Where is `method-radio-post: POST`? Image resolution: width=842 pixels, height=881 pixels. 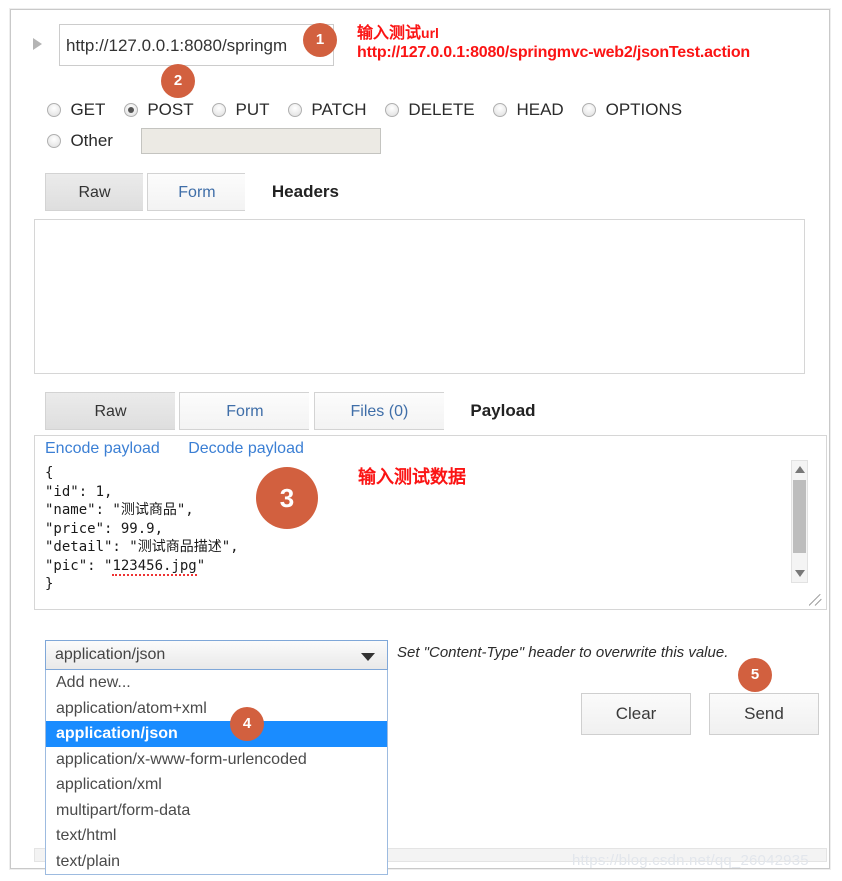
method-radio-post: POST is located at coordinates (158, 110).